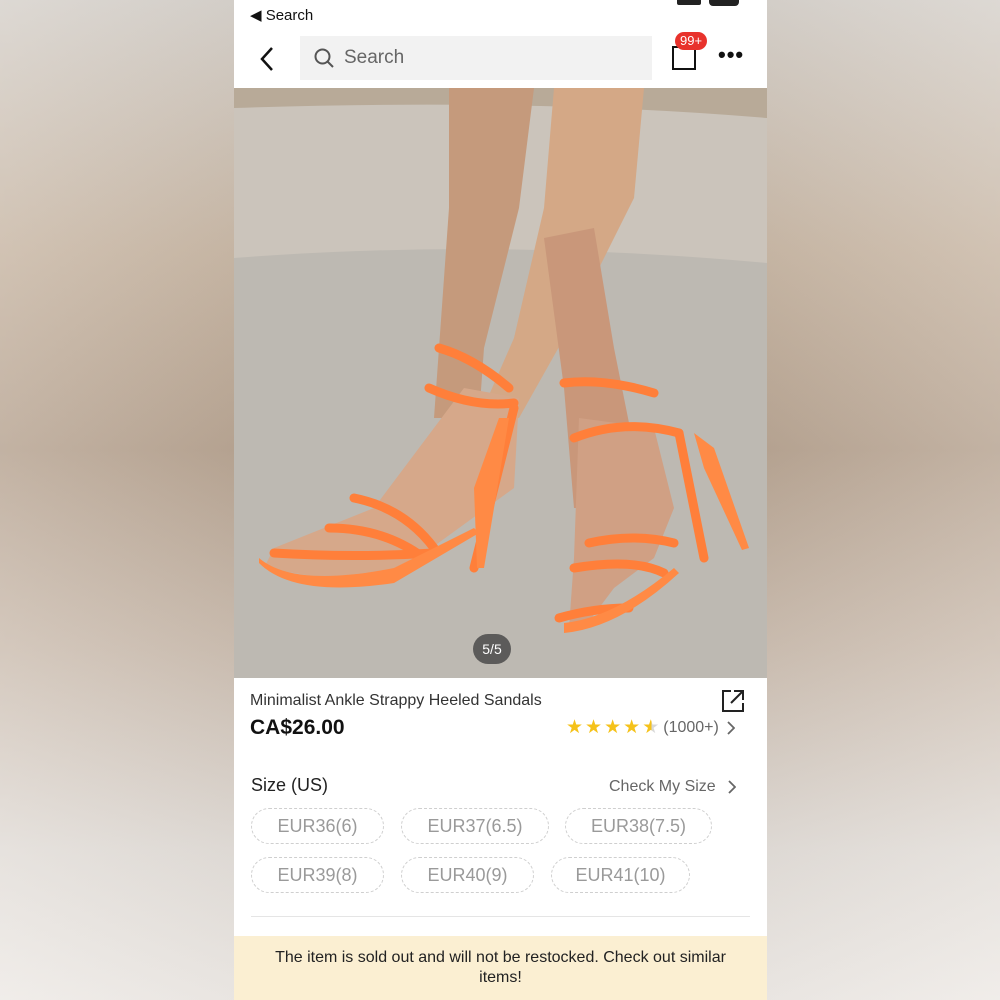  I want to click on check-my-size-link: Check My Size, so click(672, 787).